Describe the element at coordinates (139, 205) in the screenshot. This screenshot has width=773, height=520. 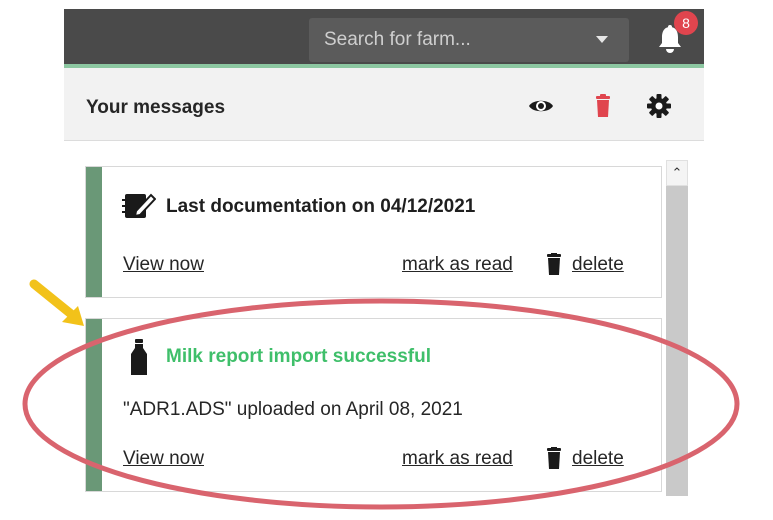
I see `edit-document-icon` at that location.